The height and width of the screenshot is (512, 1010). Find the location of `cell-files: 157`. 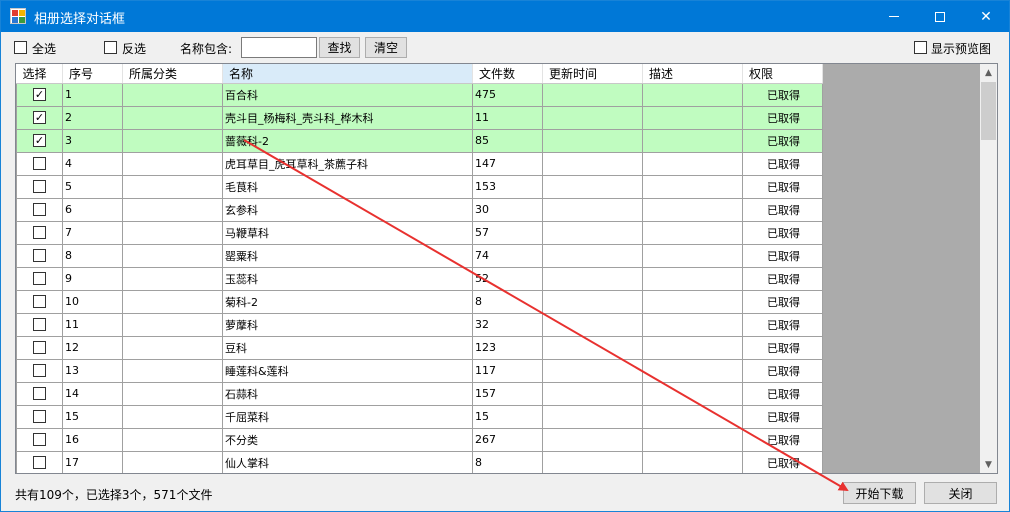

cell-files: 157 is located at coordinates (507, 393).